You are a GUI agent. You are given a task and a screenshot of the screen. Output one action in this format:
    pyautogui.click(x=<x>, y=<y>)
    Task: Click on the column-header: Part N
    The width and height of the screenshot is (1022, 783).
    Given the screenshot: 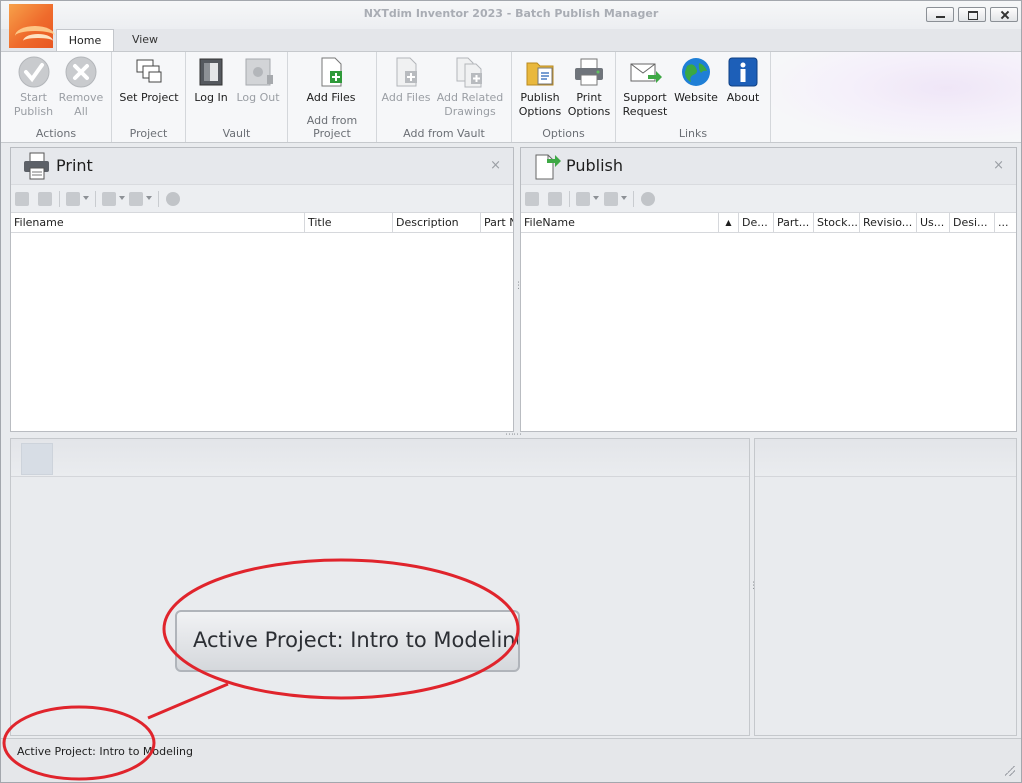 What is the action you would take?
    pyautogui.click(x=497, y=222)
    